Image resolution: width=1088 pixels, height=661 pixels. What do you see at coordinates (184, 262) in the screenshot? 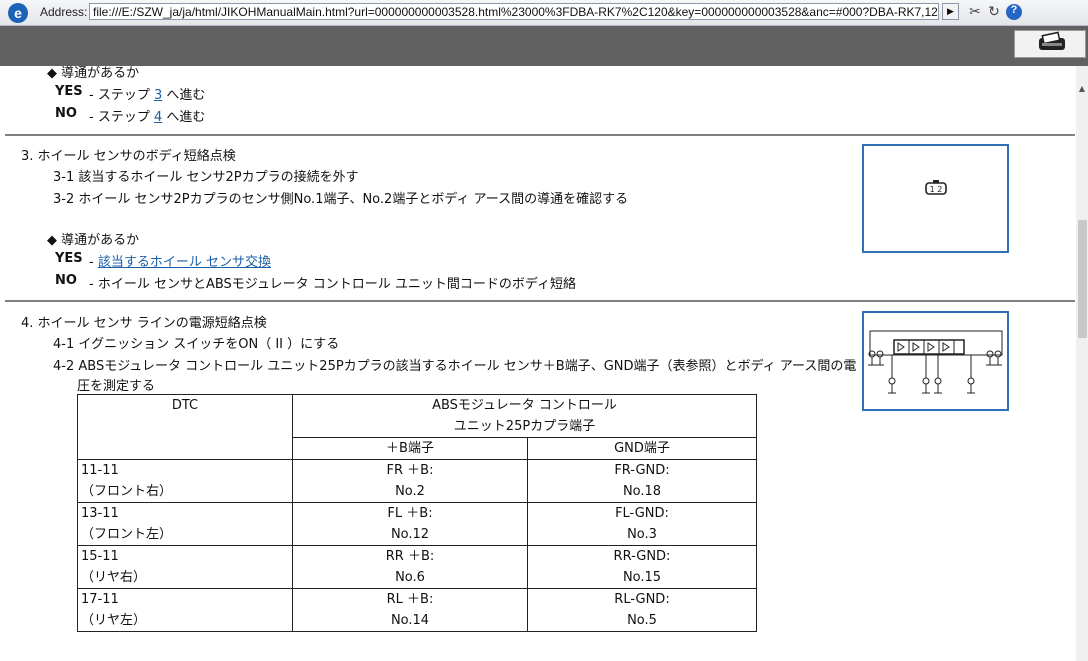
I see `replace-wheel-sensor-link: 該当するホイール センサ交換` at bounding box center [184, 262].